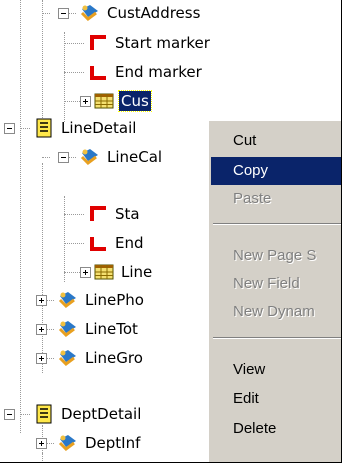  Describe the element at coordinates (111, 329) in the screenshot. I see `tree-node-label: LineTot` at that location.